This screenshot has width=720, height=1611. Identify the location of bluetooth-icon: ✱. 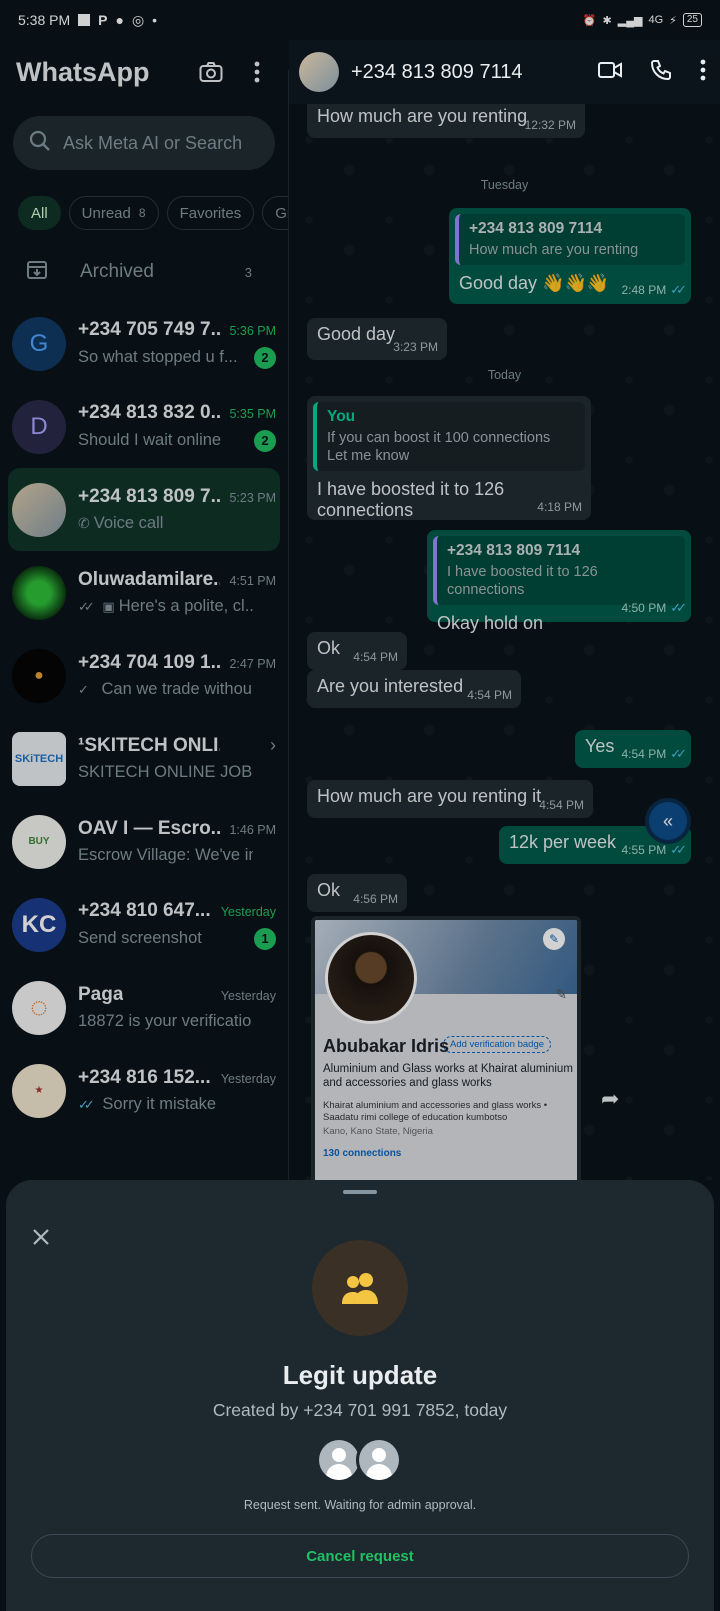
(607, 20).